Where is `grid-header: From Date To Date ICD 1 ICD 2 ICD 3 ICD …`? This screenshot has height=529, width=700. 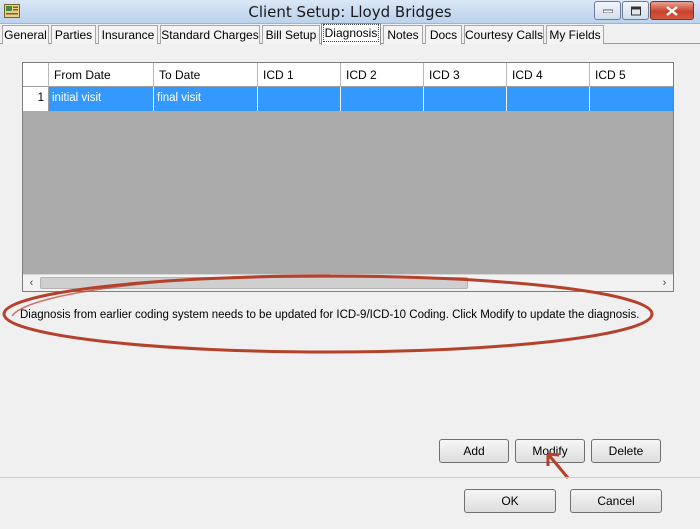 grid-header: From Date To Date ICD 1 ICD 2 ICD 3 ICD … is located at coordinates (348, 75).